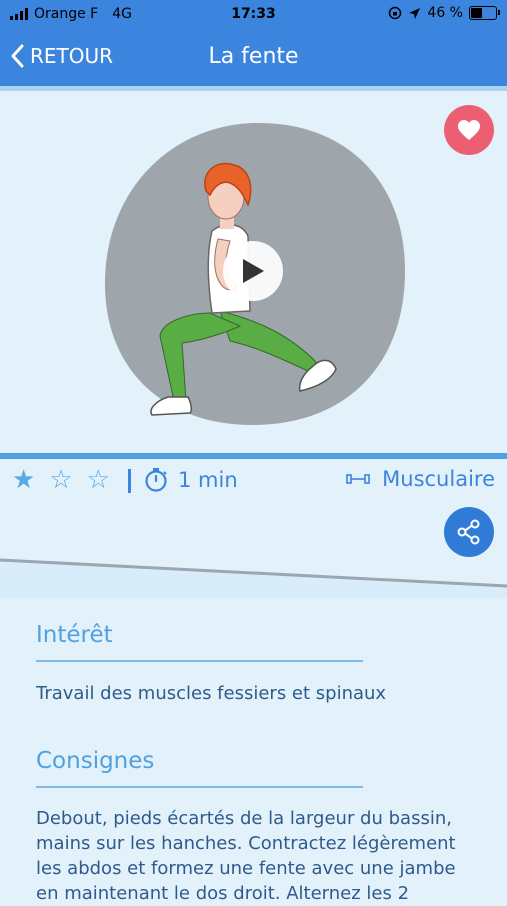 The width and height of the screenshot is (507, 906). Describe the element at coordinates (24, 480) in the screenshot. I see `star-filled-icon: ★` at that location.